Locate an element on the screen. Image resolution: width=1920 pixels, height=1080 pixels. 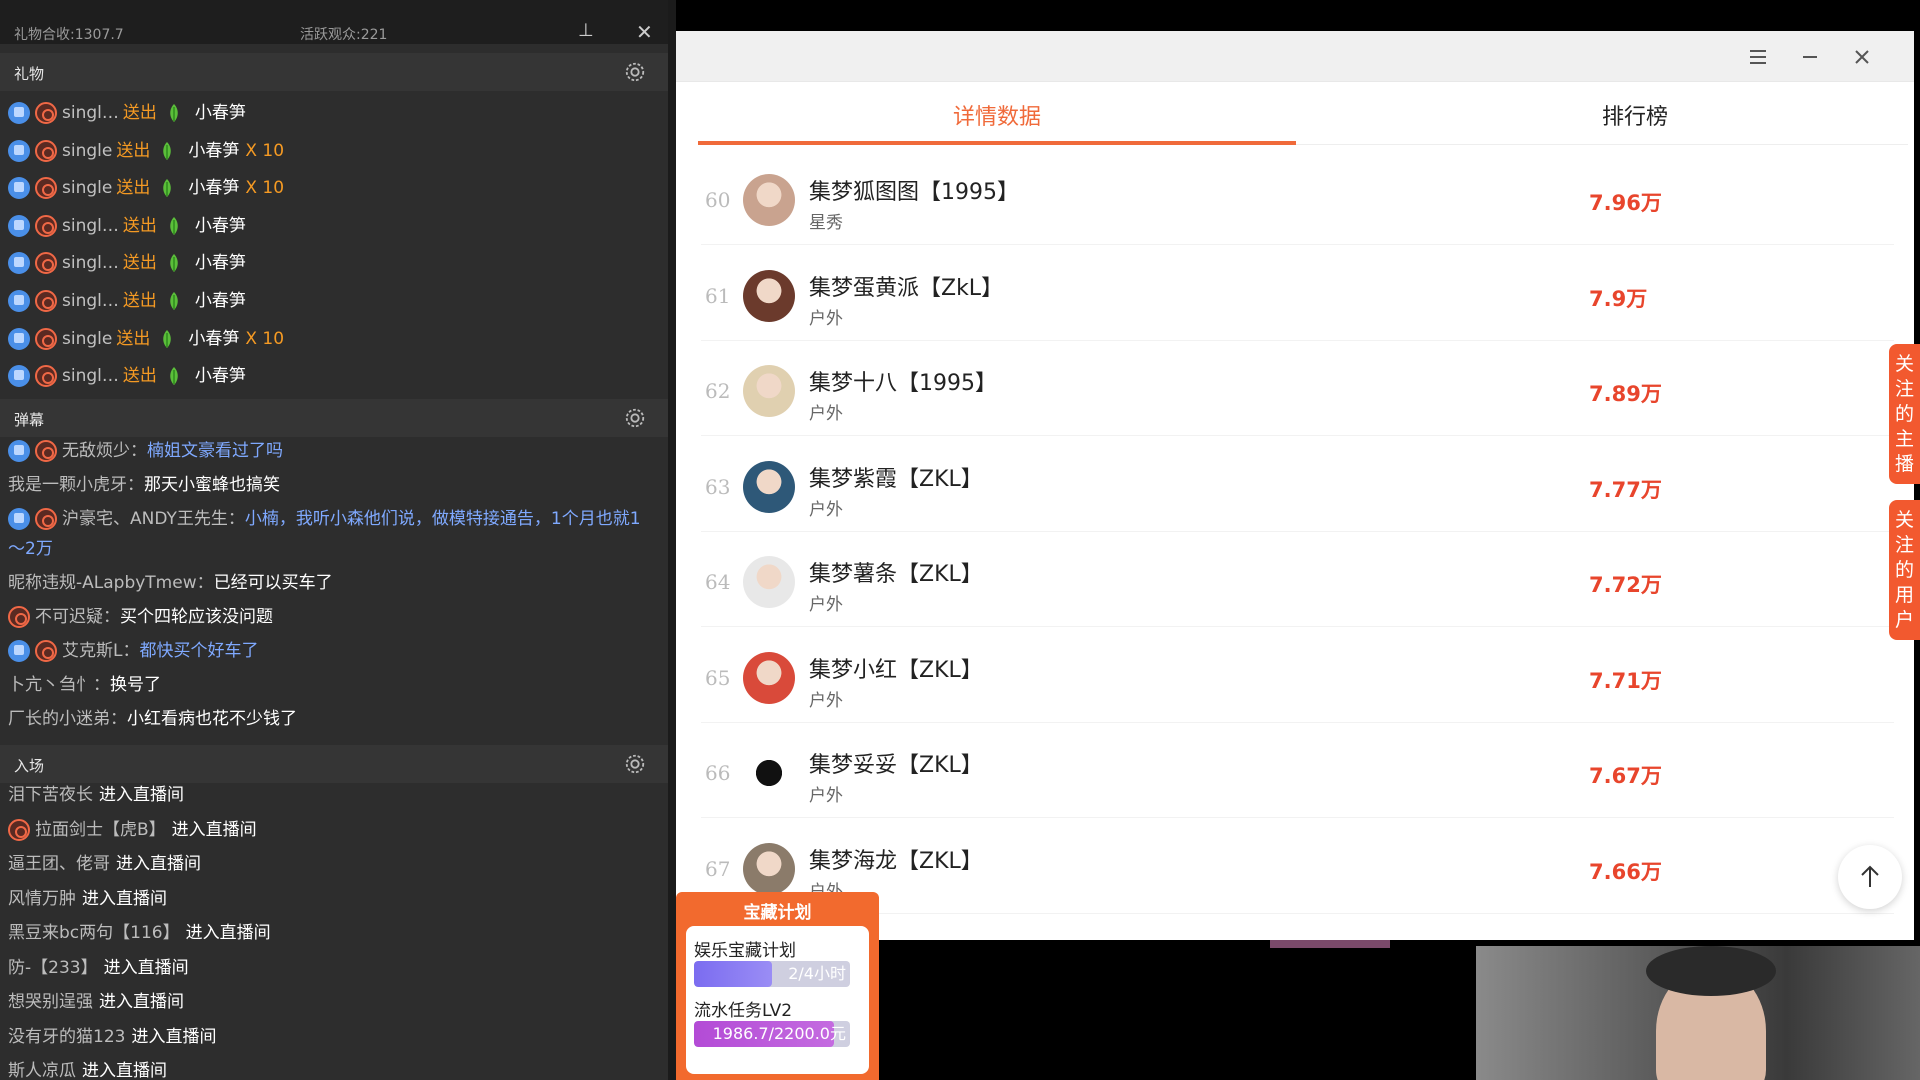
tab-details: 详情数据 is located at coordinates (997, 119).